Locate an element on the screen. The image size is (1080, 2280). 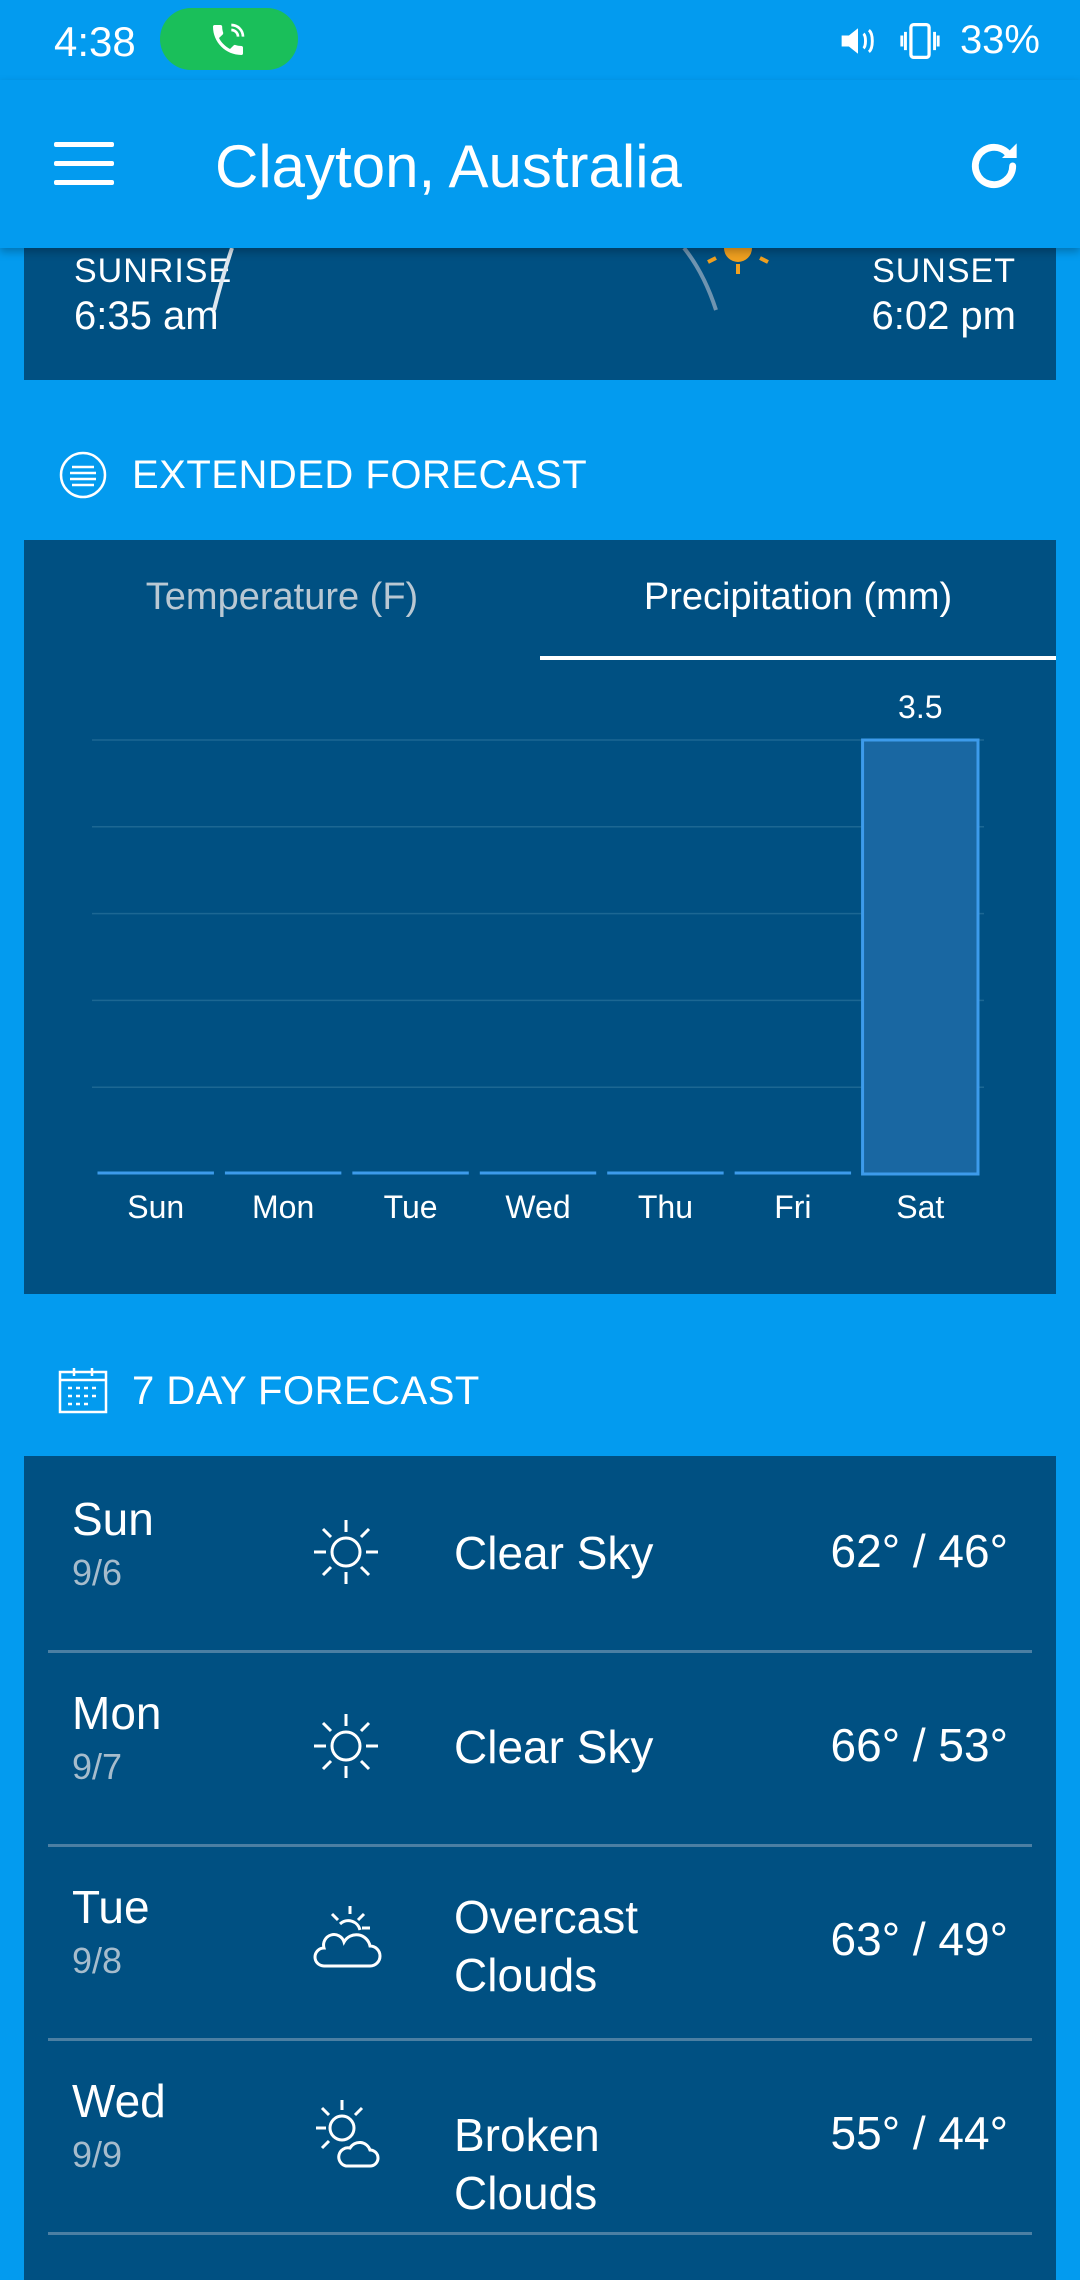
extended-forecast-title: EXTENDED FORECAST is located at coordinates (360, 474).